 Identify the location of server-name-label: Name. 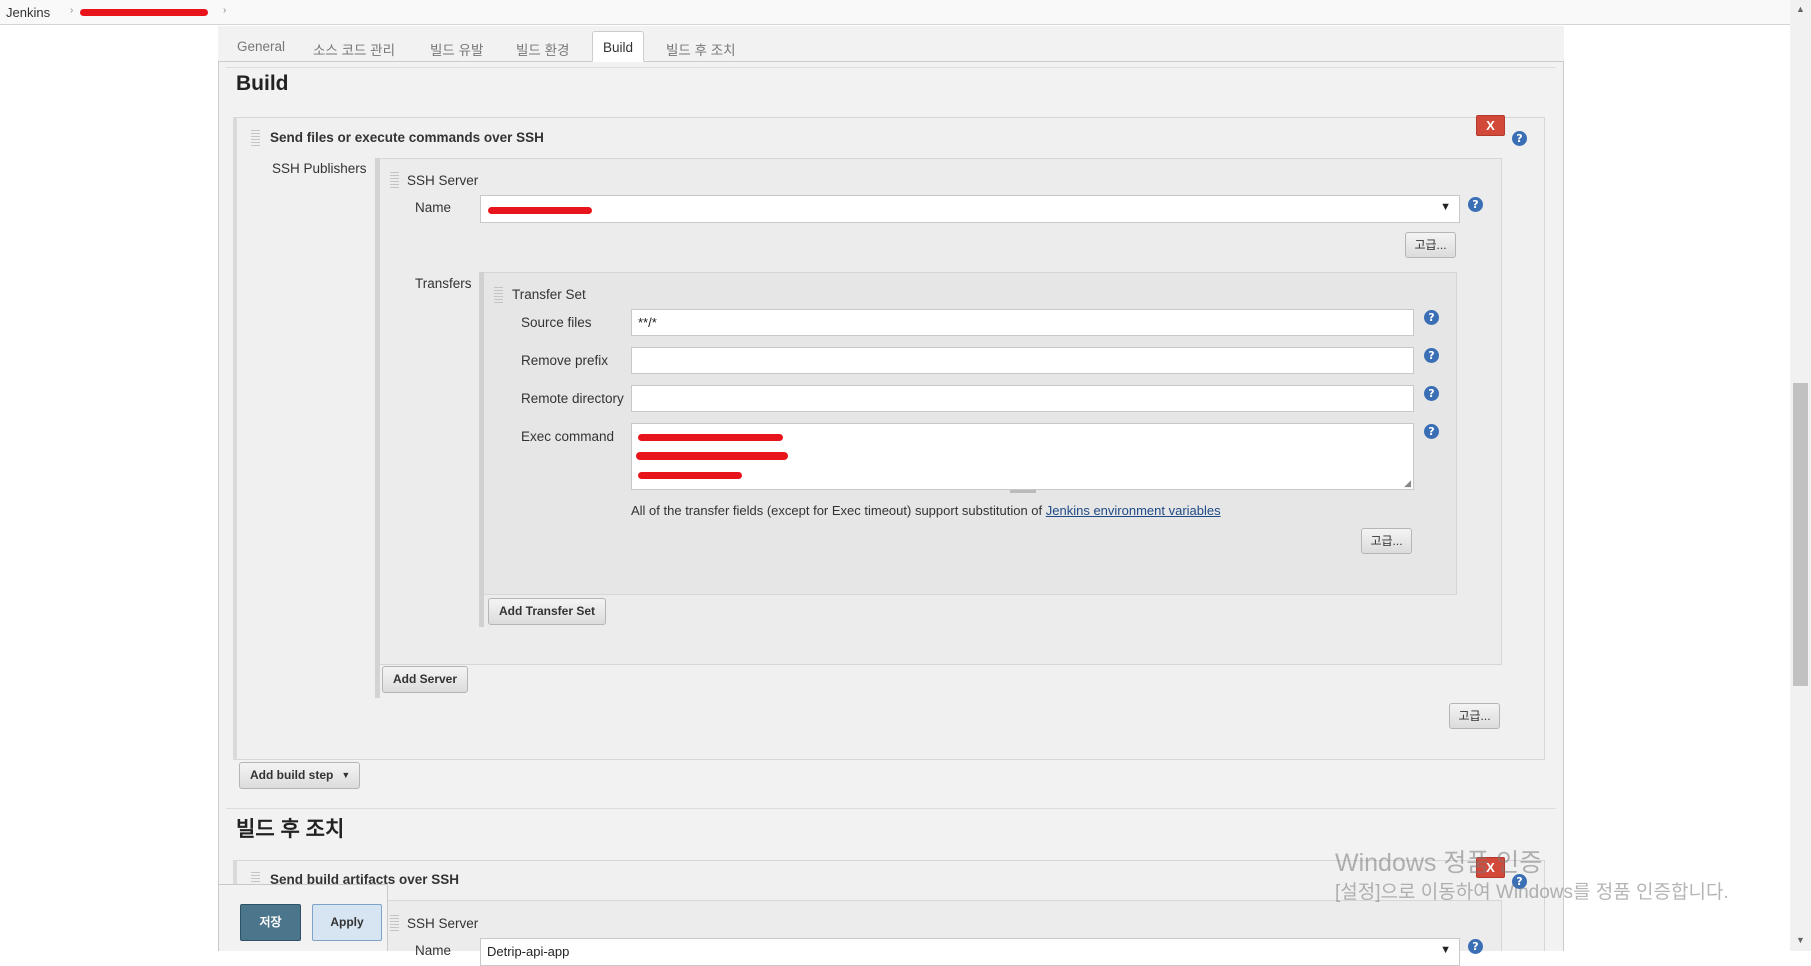
(433, 207).